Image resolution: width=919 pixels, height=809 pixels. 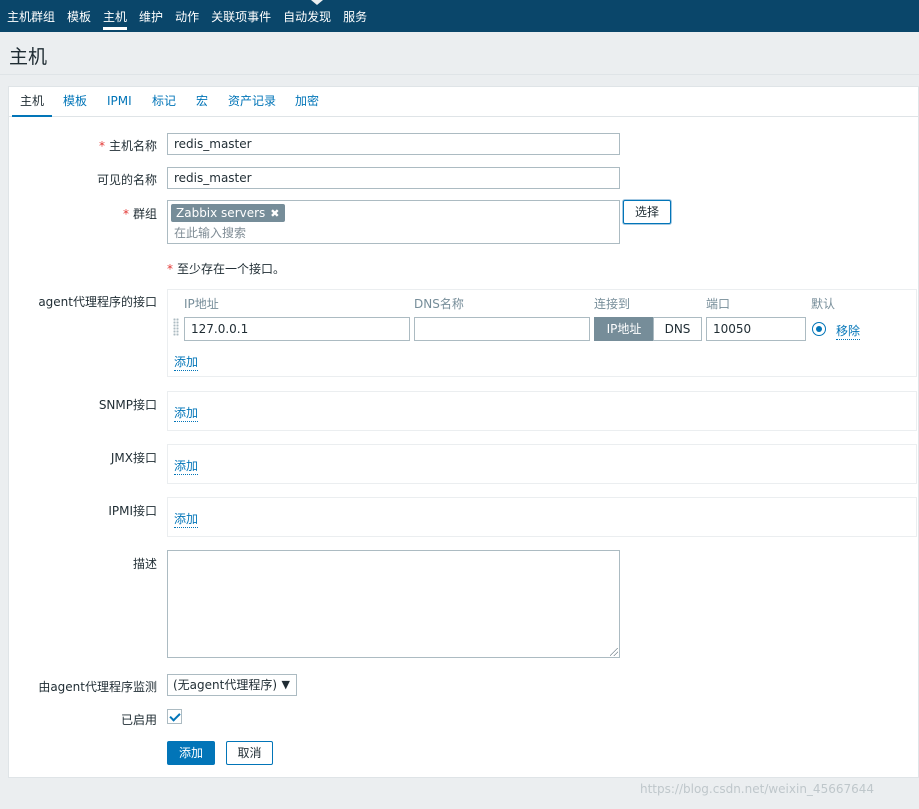 I want to click on proxy-select: (无agent代理程序) ▼, so click(x=232, y=685).